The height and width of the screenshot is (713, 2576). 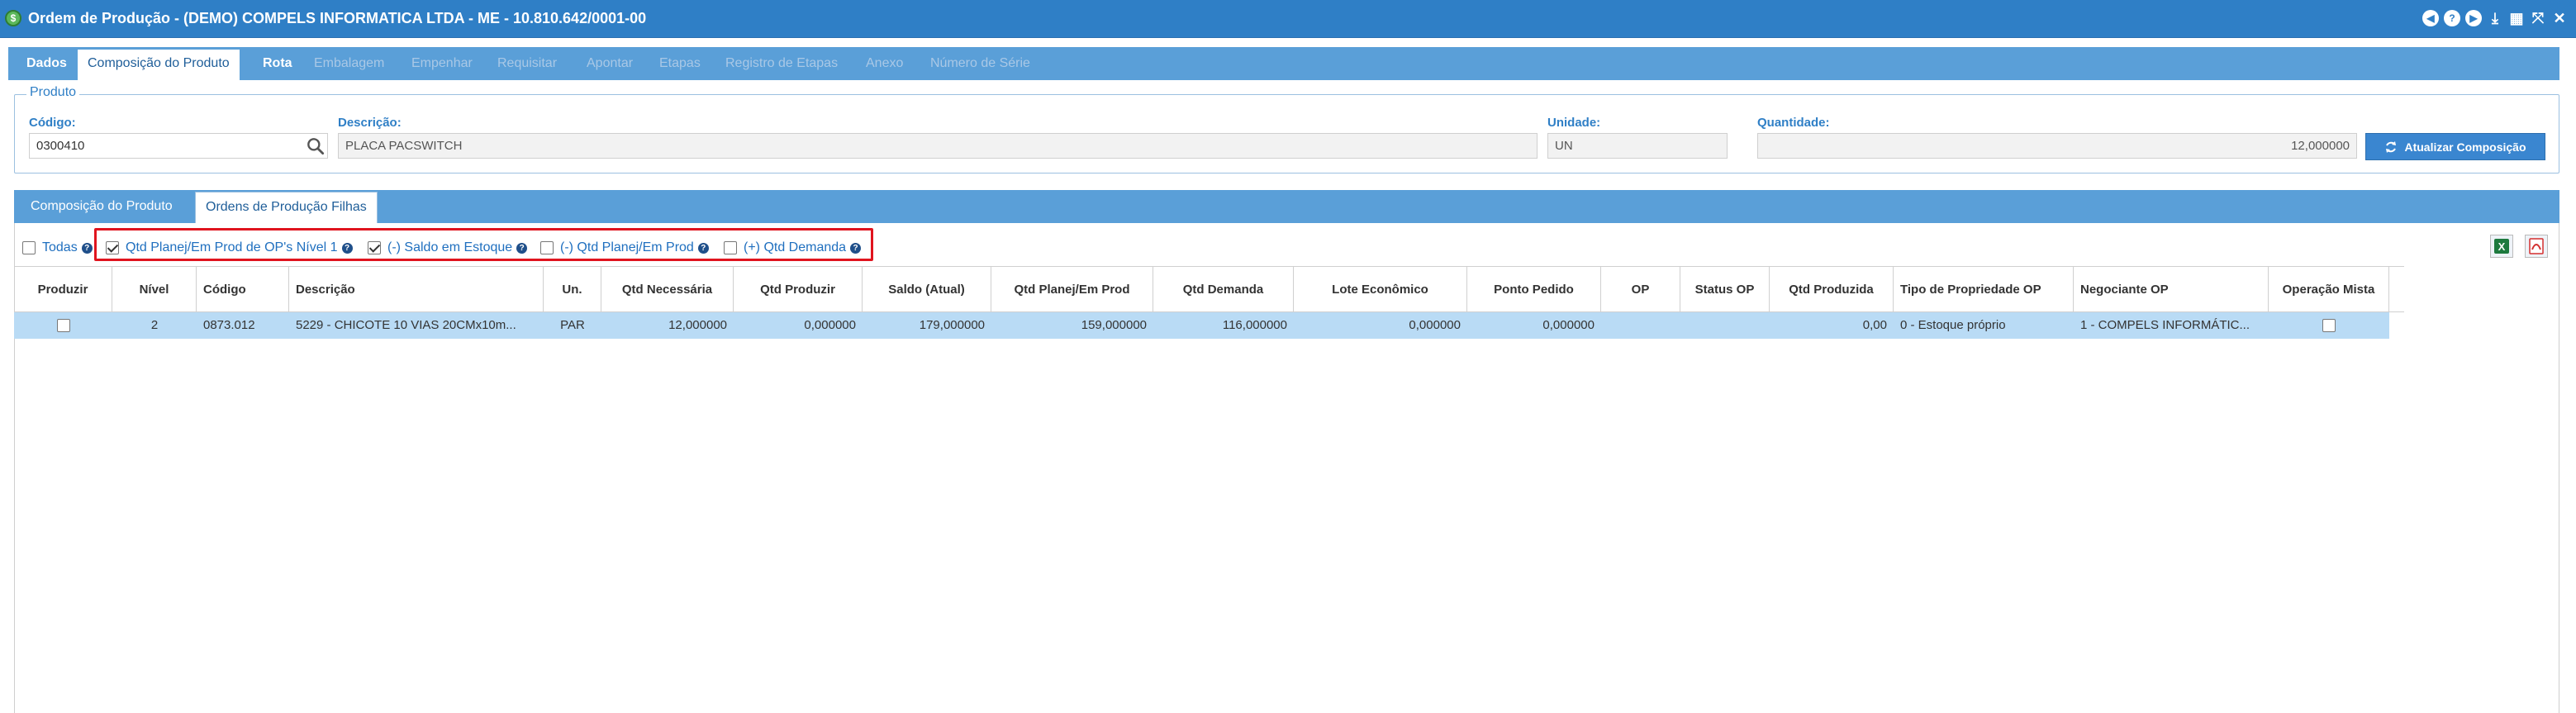 What do you see at coordinates (952, 325) in the screenshot?
I see `cell-saldo-atual: 179,000000` at bounding box center [952, 325].